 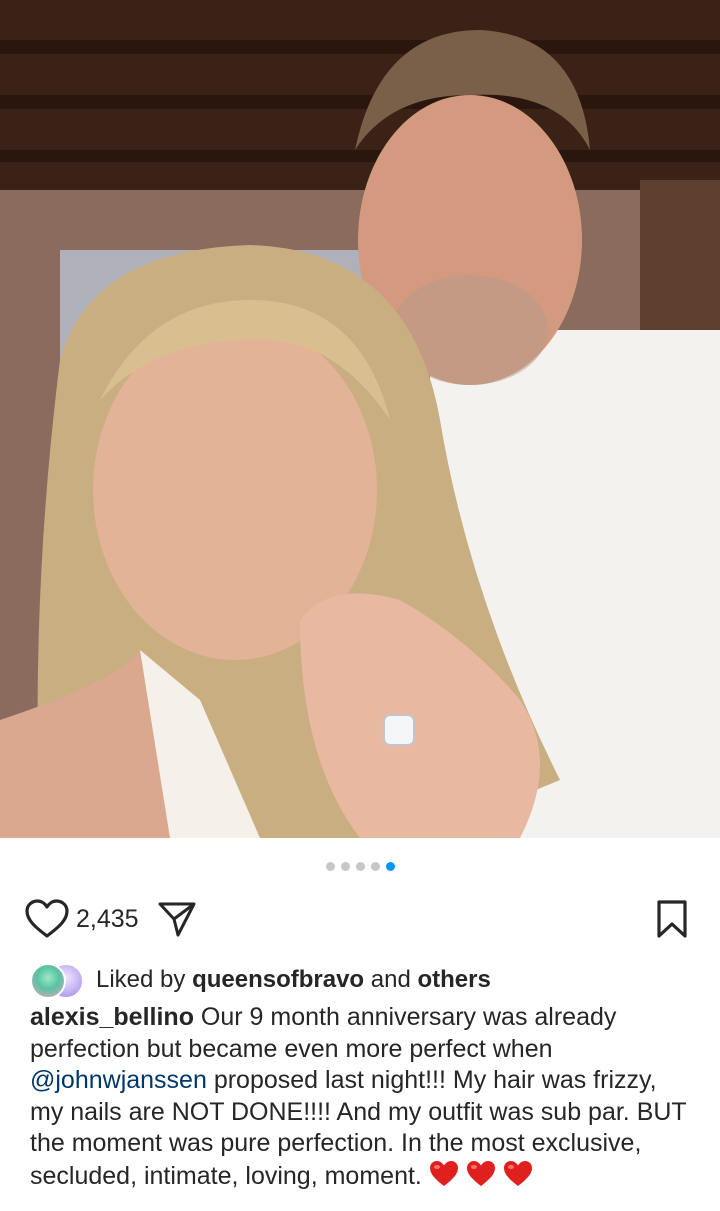 What do you see at coordinates (359, 919) in the screenshot?
I see `post-action-bar: 2,435` at bounding box center [359, 919].